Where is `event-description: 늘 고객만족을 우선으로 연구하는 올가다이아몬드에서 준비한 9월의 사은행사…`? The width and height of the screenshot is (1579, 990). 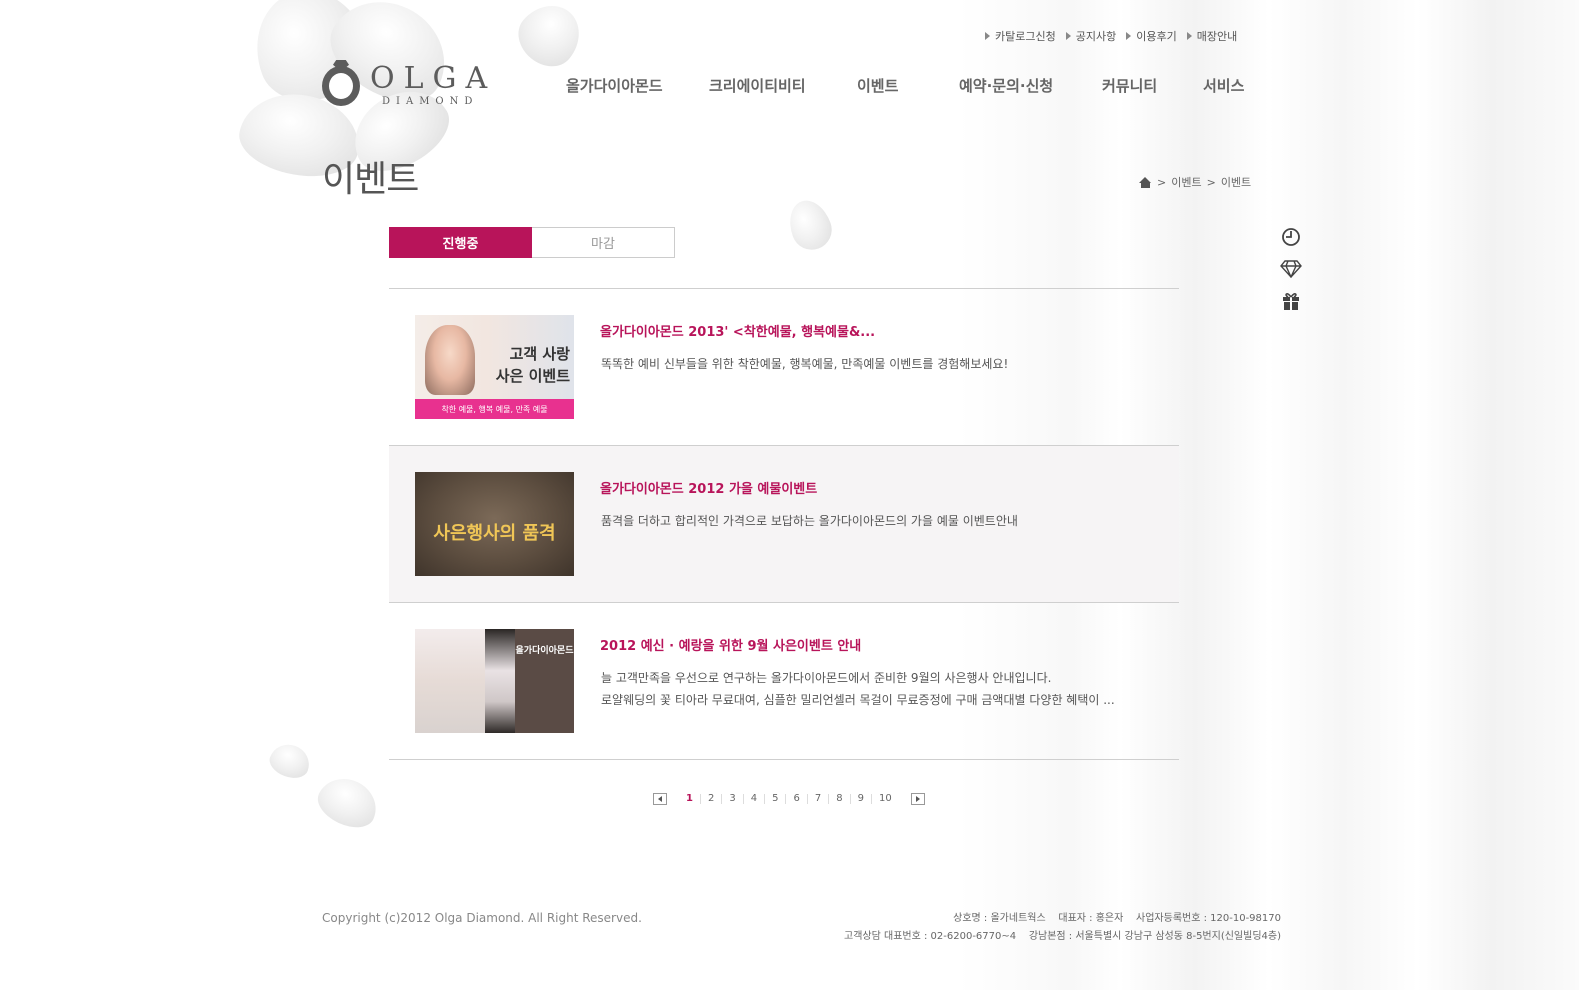 event-description: 늘 고객만족을 우선으로 연구하는 올가다이아몬드에서 준비한 9월의 사은행사… is located at coordinates (858, 689).